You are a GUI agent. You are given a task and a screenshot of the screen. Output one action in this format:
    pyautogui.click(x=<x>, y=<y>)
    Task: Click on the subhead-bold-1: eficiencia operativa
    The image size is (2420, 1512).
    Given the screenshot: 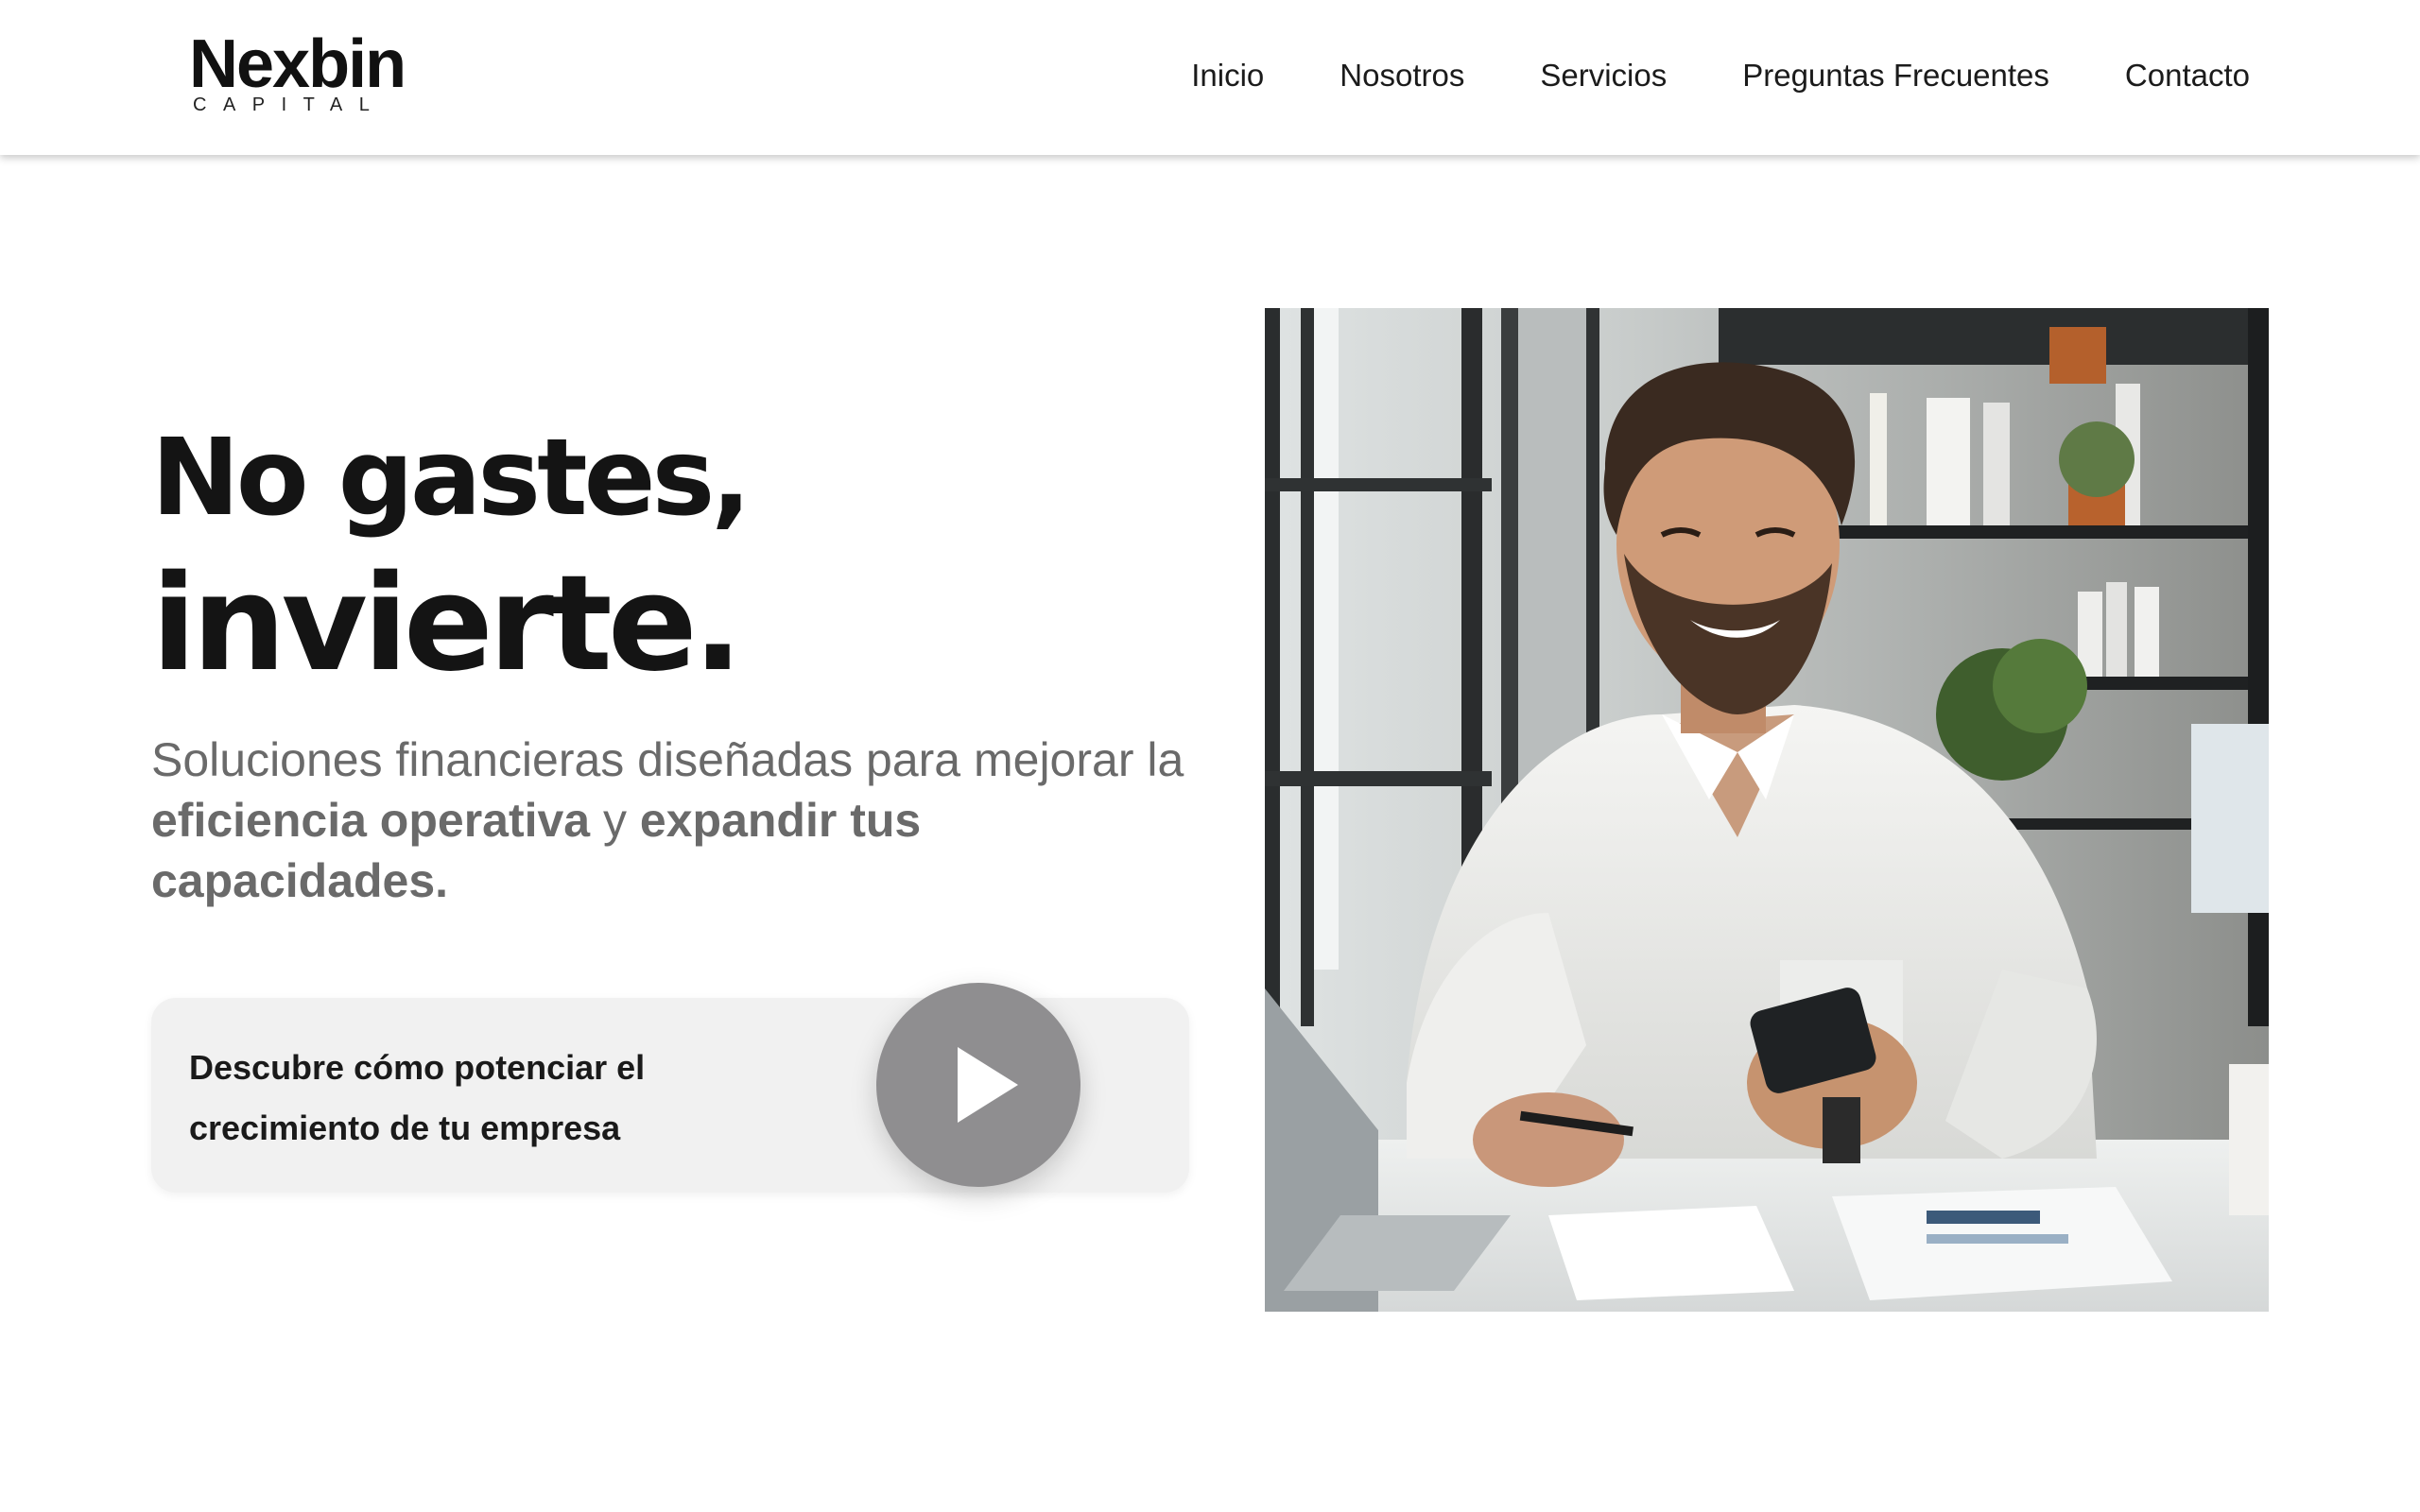 What is the action you would take?
    pyautogui.click(x=371, y=820)
    